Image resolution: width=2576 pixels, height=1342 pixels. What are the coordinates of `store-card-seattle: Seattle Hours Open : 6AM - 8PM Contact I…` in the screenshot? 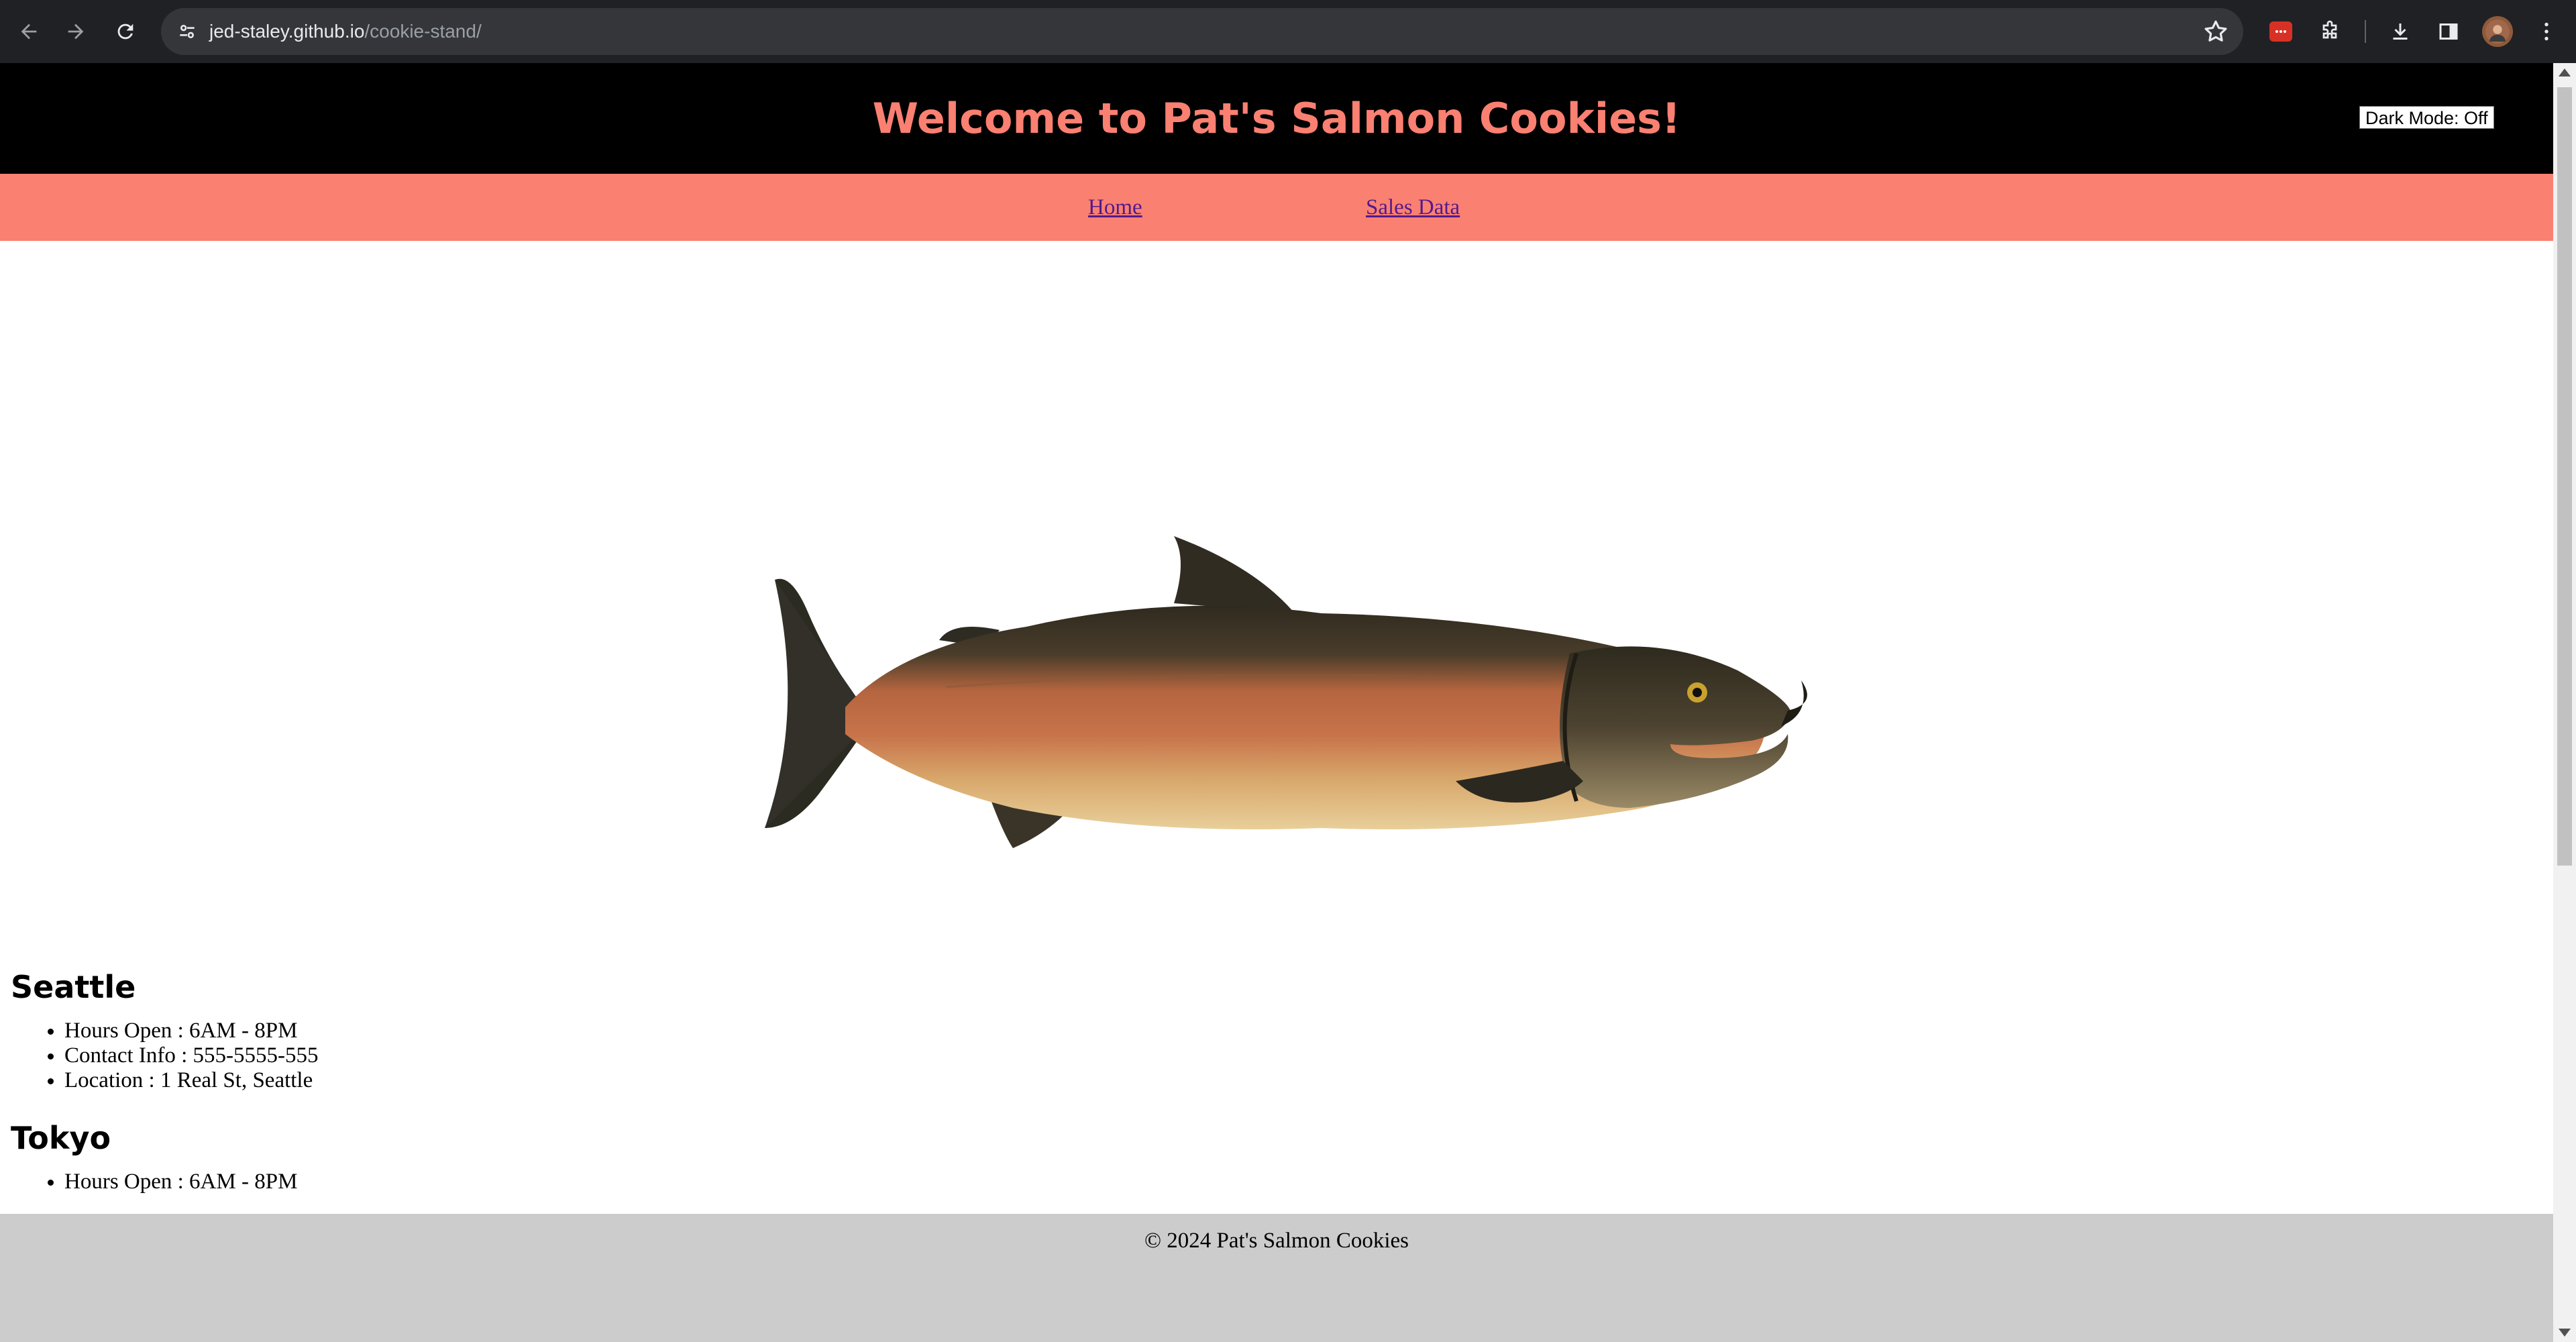 It's located at (614, 1031).